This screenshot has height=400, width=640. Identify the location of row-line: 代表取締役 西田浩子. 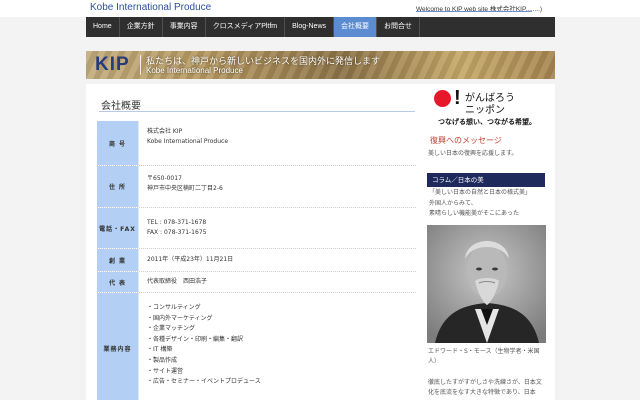
(177, 281).